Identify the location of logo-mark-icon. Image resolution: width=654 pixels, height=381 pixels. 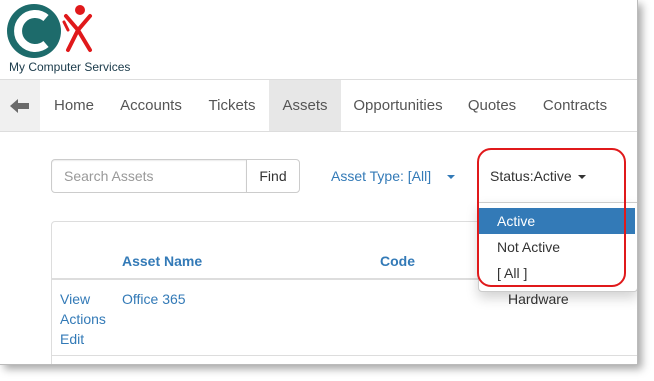
(49, 31).